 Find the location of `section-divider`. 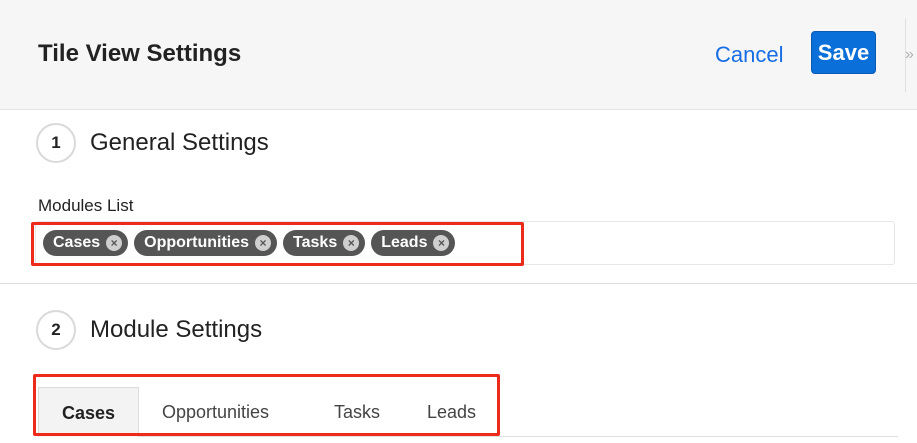

section-divider is located at coordinates (458, 283).